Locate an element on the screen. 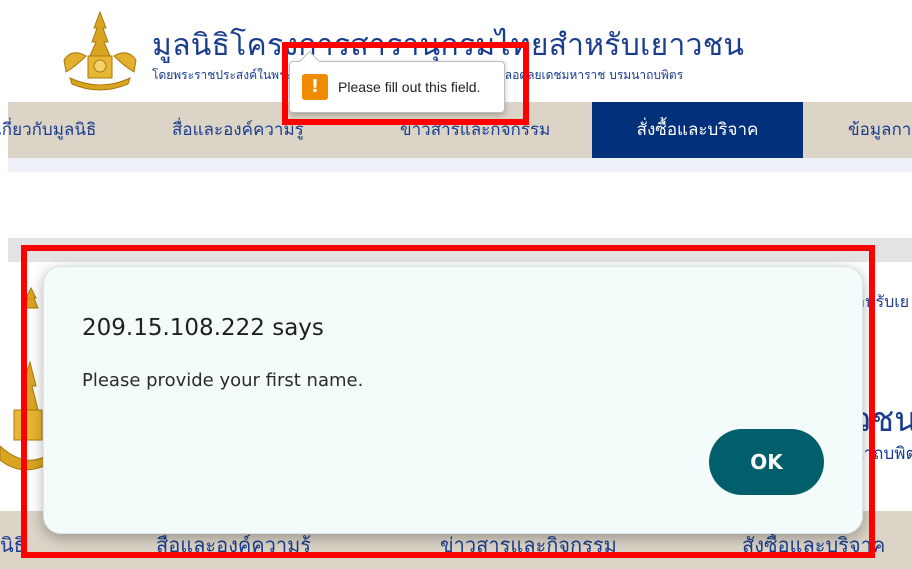 This screenshot has width=912, height=569. background-emblem-icon is located at coordinates (23, 415).